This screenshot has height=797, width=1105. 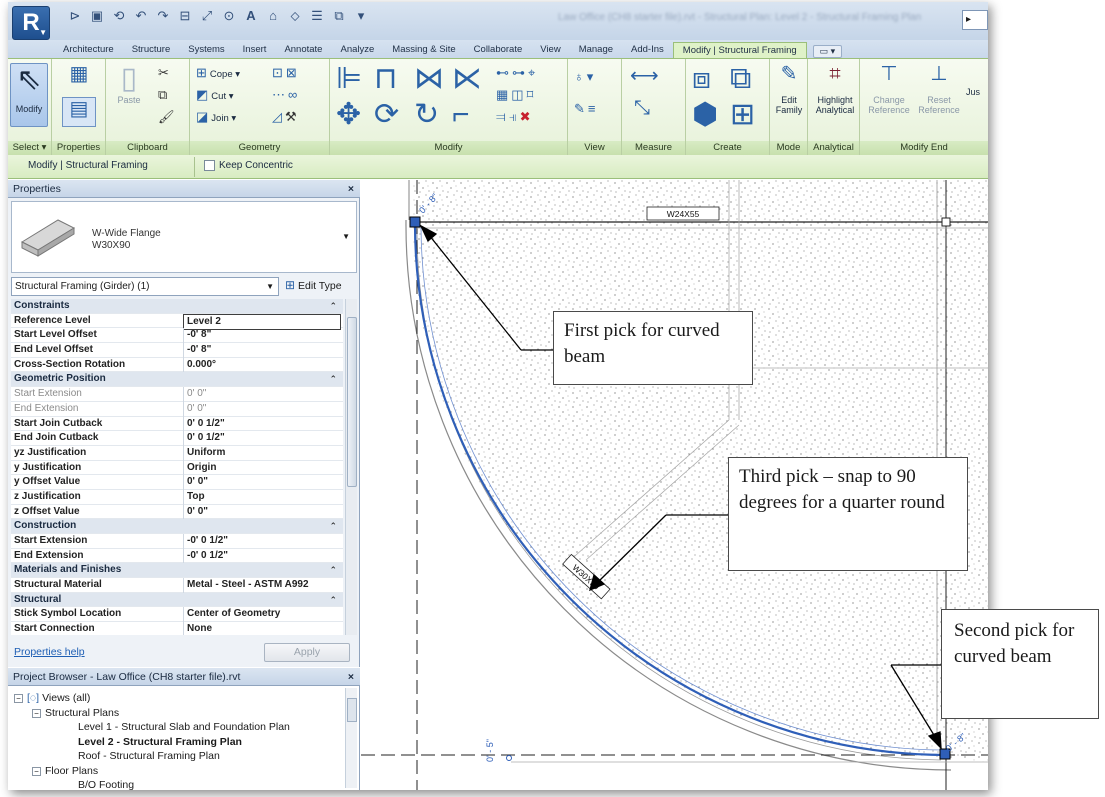 I want to click on split-button: ⊷ ⊶ ⌖, so click(x=517, y=73).